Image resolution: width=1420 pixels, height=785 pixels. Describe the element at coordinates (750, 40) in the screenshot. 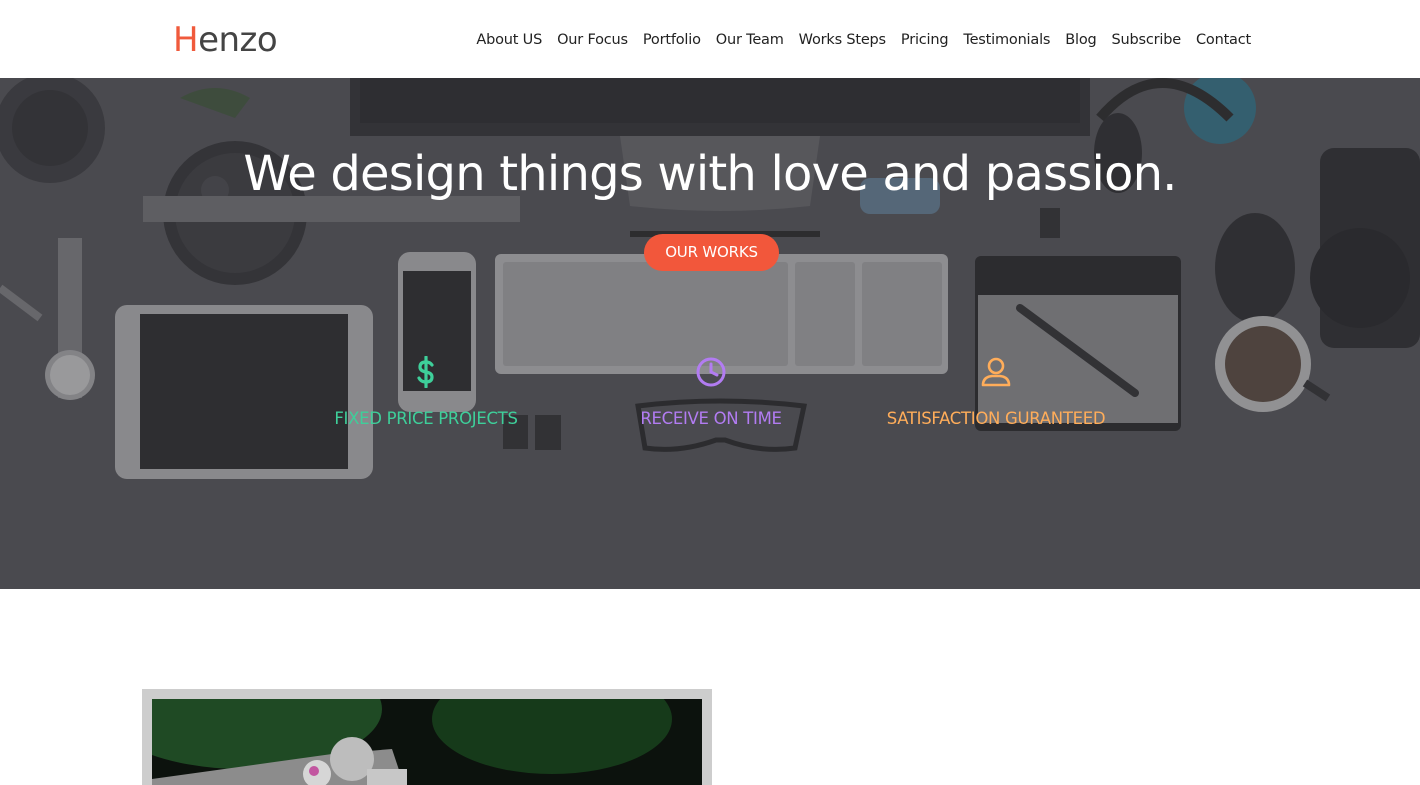

I see `nav-item-our-team: Our Team` at that location.